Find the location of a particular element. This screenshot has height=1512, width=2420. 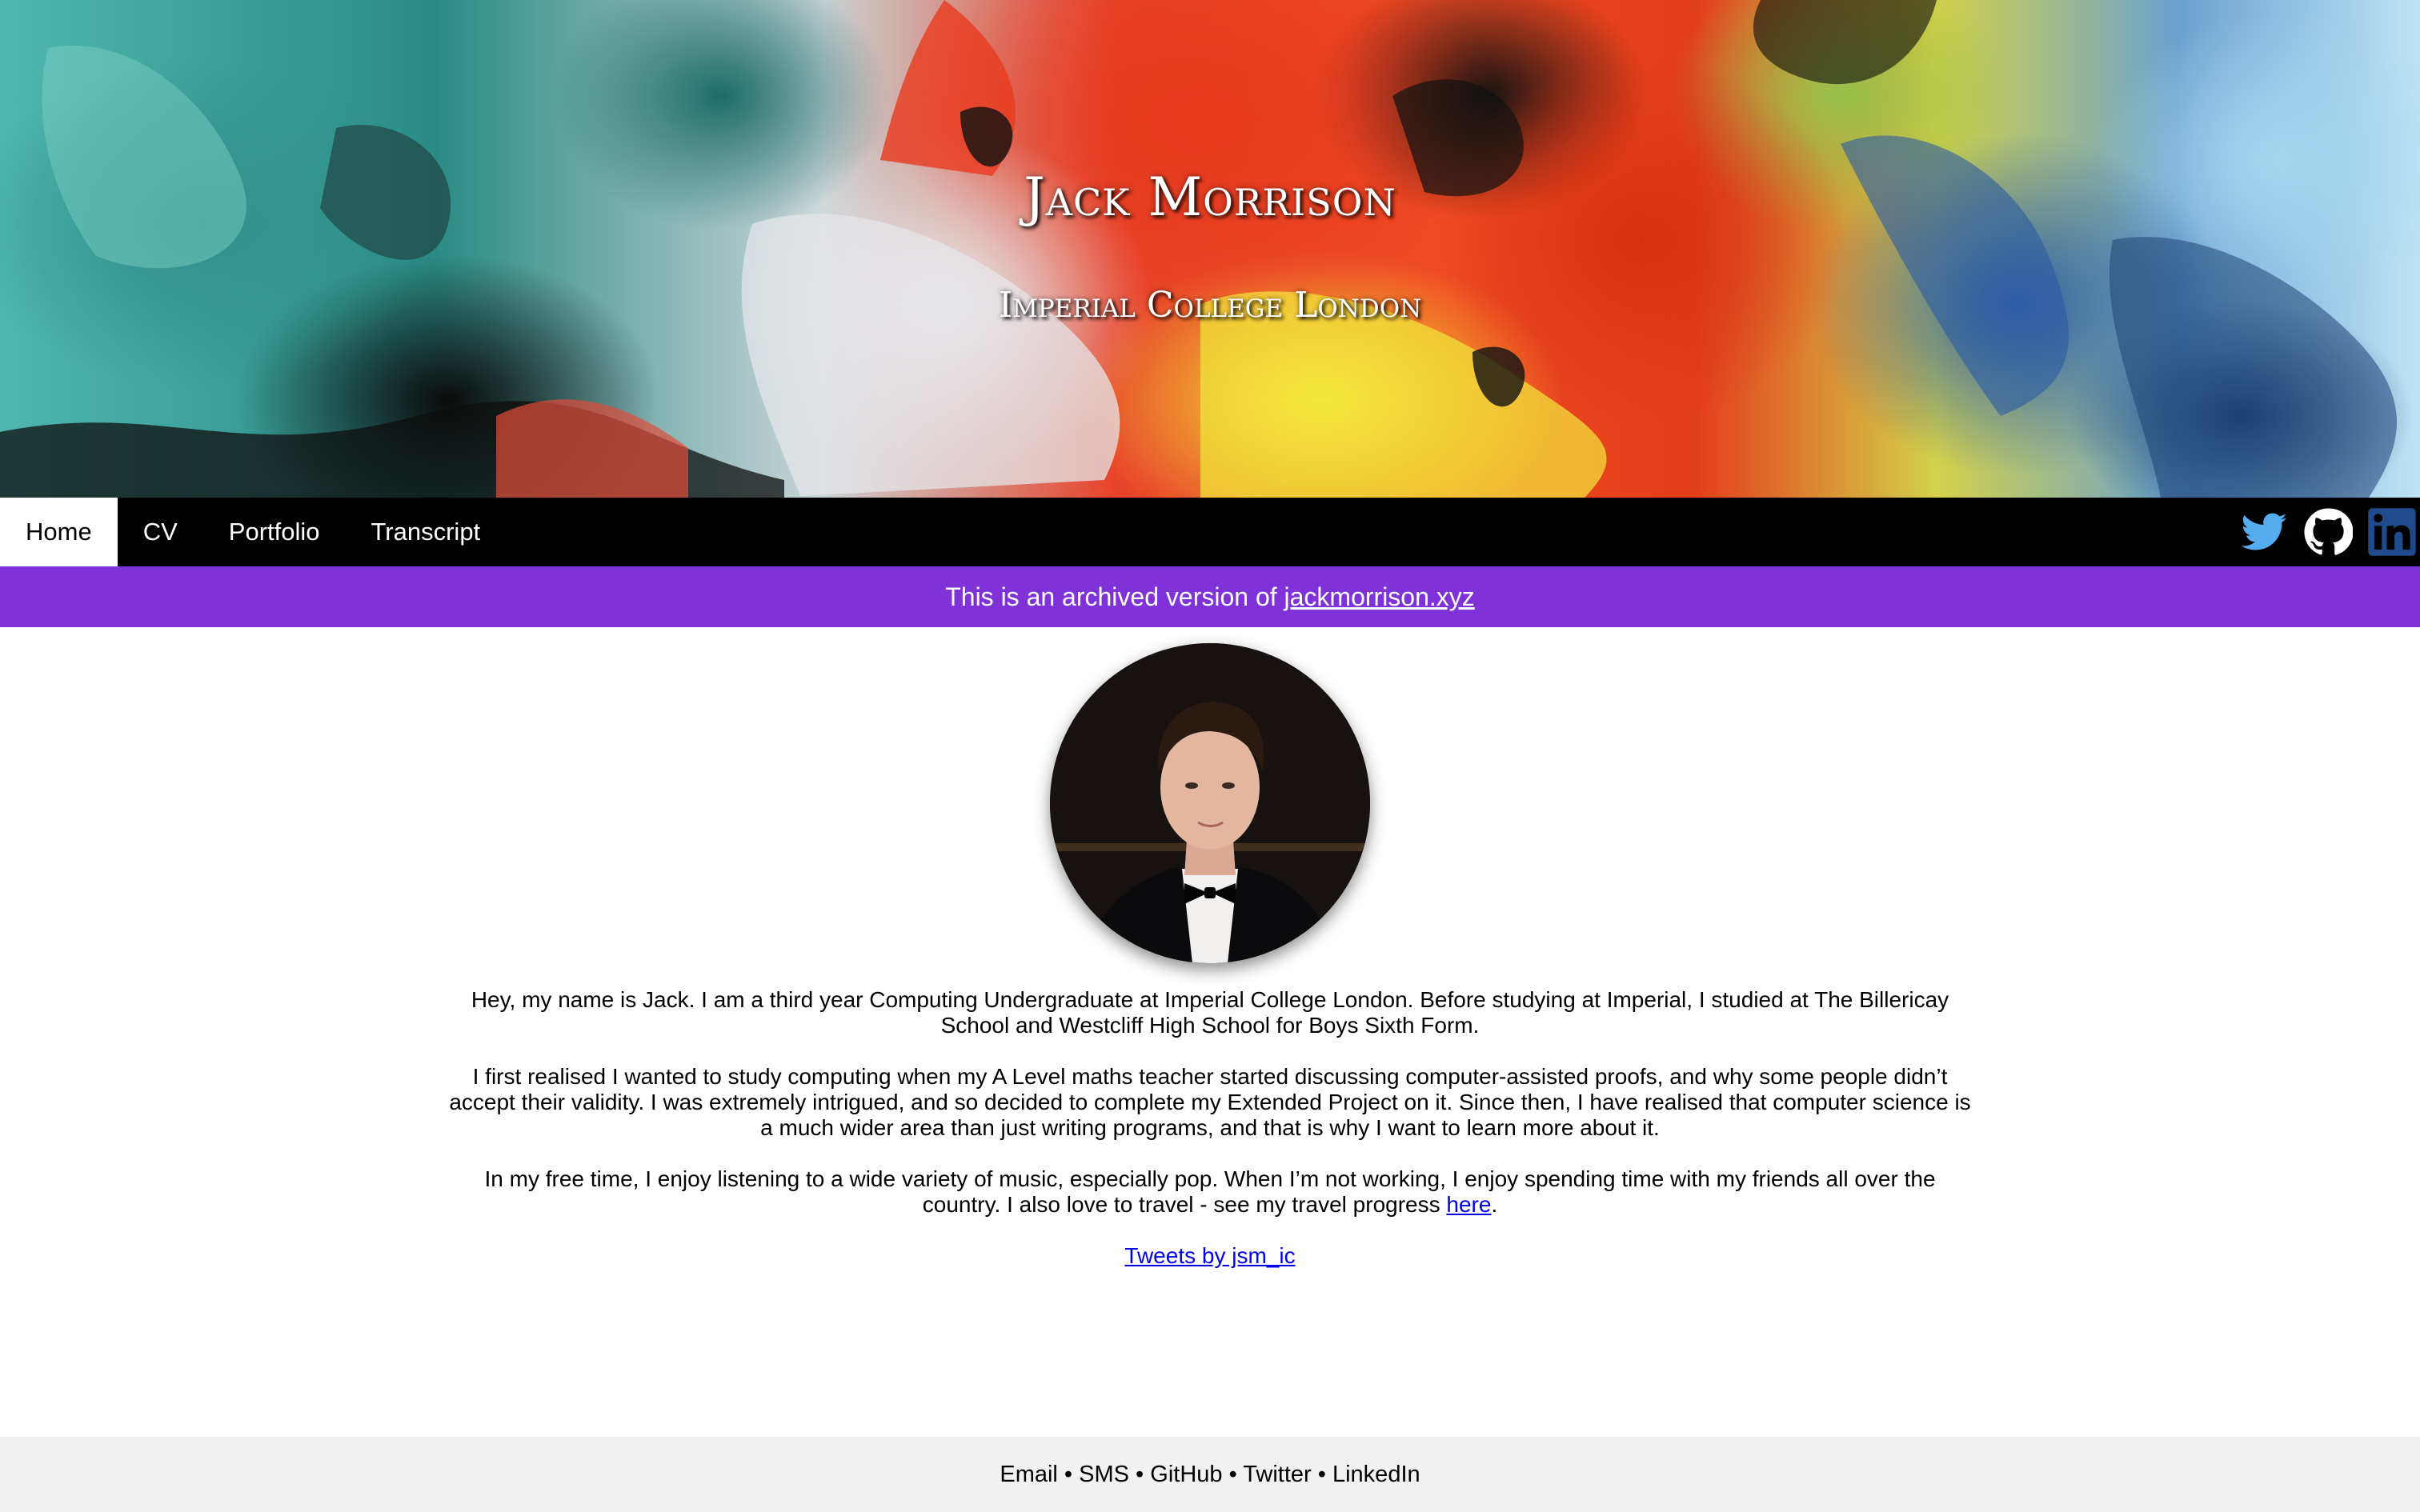

footer-link-github: GitHub is located at coordinates (1186, 1474).